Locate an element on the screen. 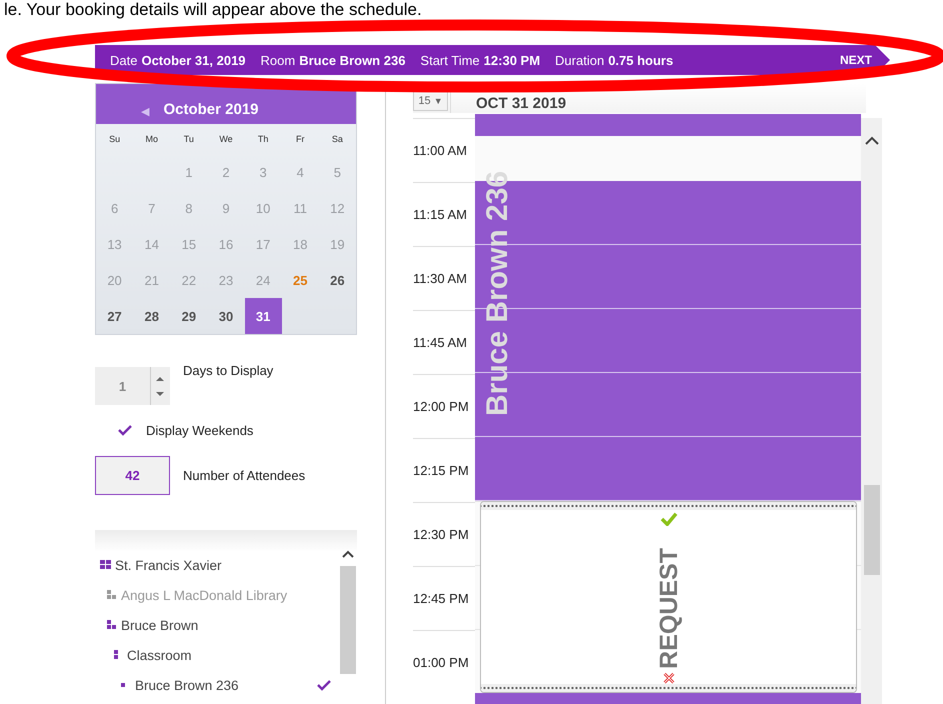 The height and width of the screenshot is (704, 943). request-card: REQUEST is located at coordinates (668, 597).